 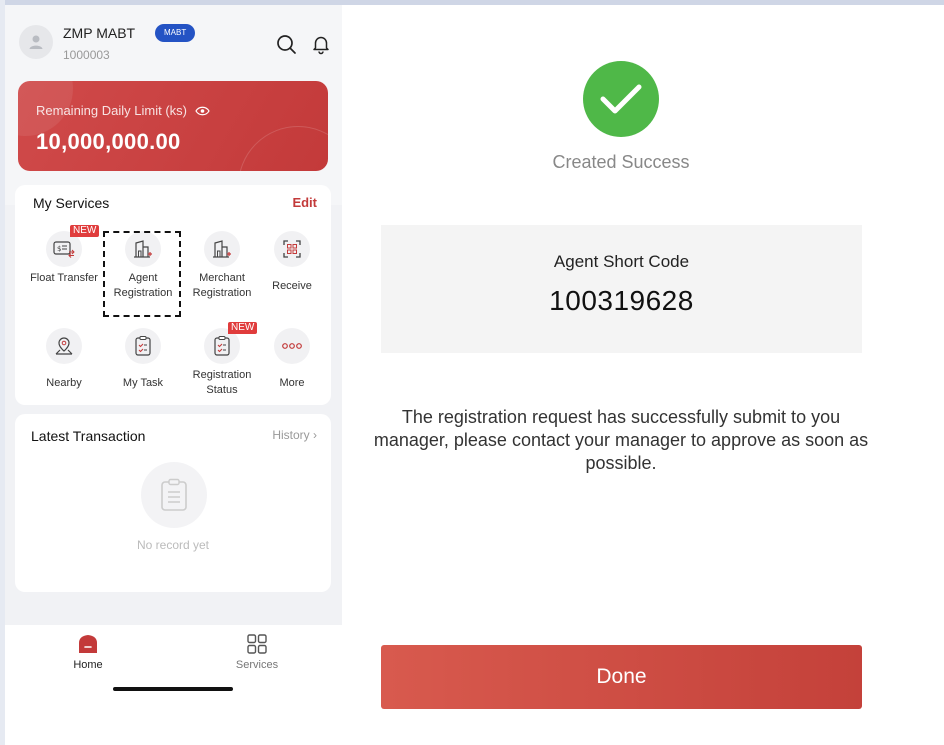 What do you see at coordinates (292, 286) in the screenshot?
I see `service-label: Receive` at bounding box center [292, 286].